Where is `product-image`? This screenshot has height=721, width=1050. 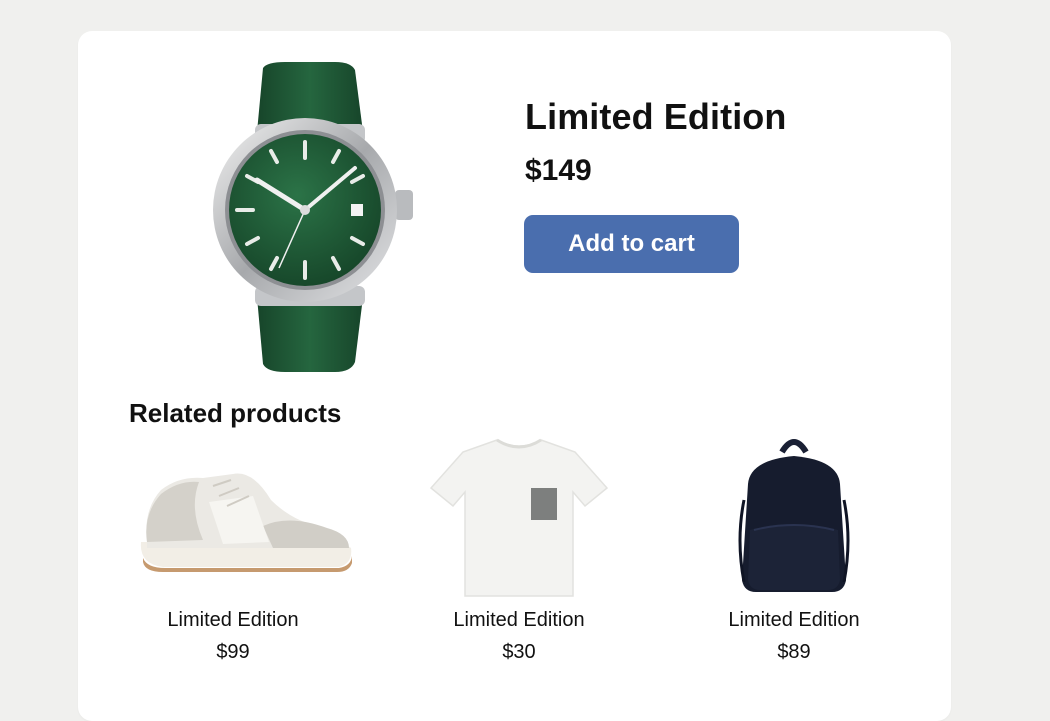
product-image is located at coordinates (315, 218).